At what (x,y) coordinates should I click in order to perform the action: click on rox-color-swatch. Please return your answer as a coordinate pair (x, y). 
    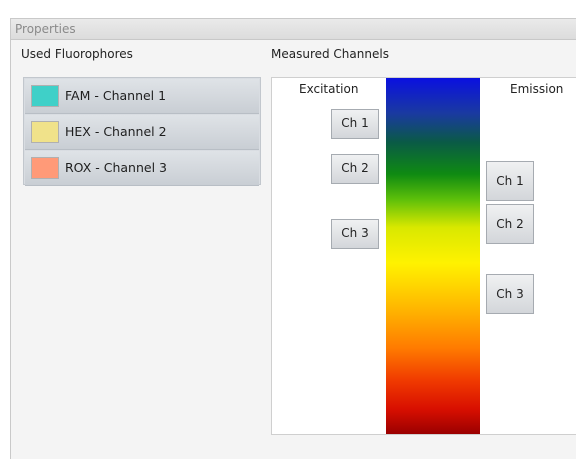
    Looking at the image, I should click on (45, 168).